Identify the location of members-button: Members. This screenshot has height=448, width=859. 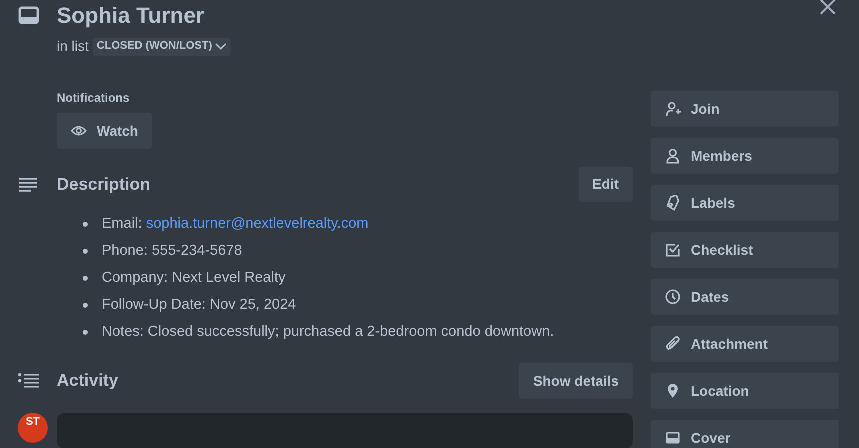
(745, 156).